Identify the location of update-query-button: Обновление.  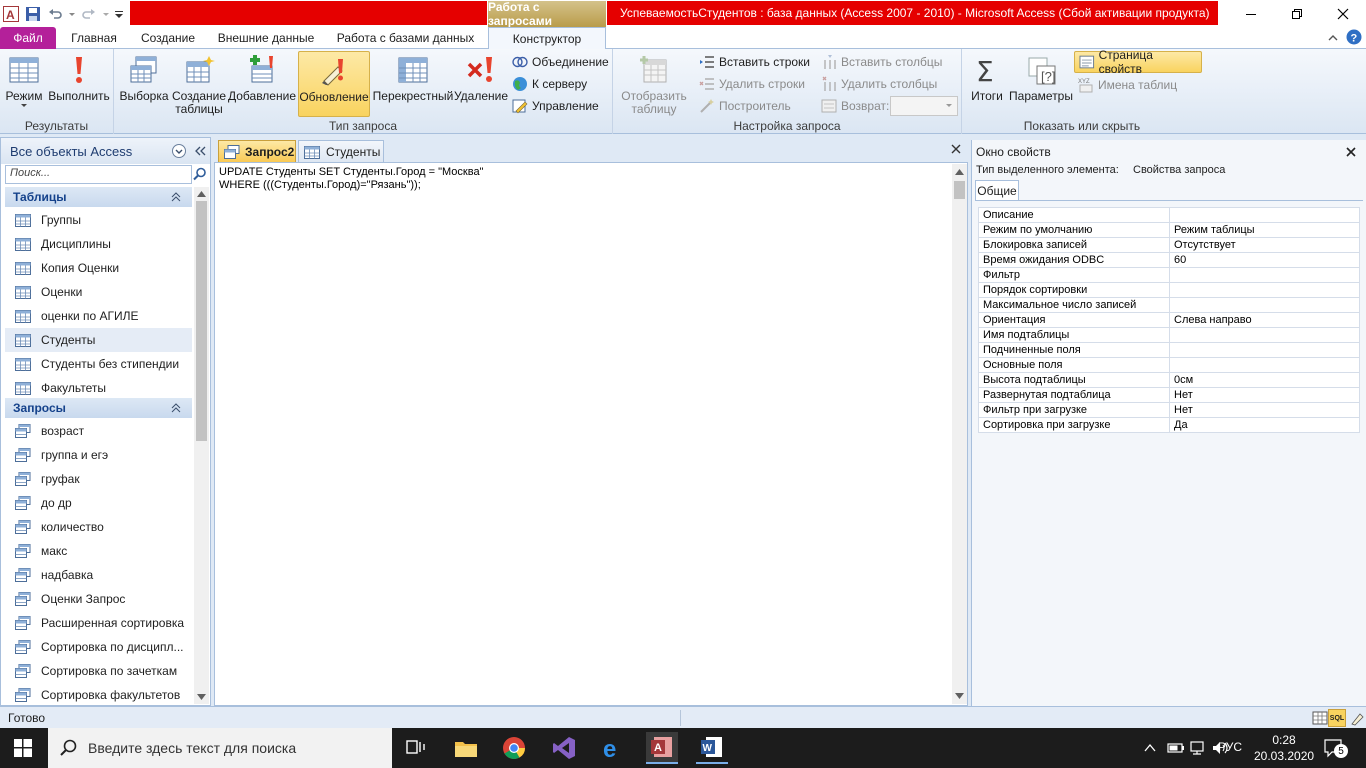
(334, 84).